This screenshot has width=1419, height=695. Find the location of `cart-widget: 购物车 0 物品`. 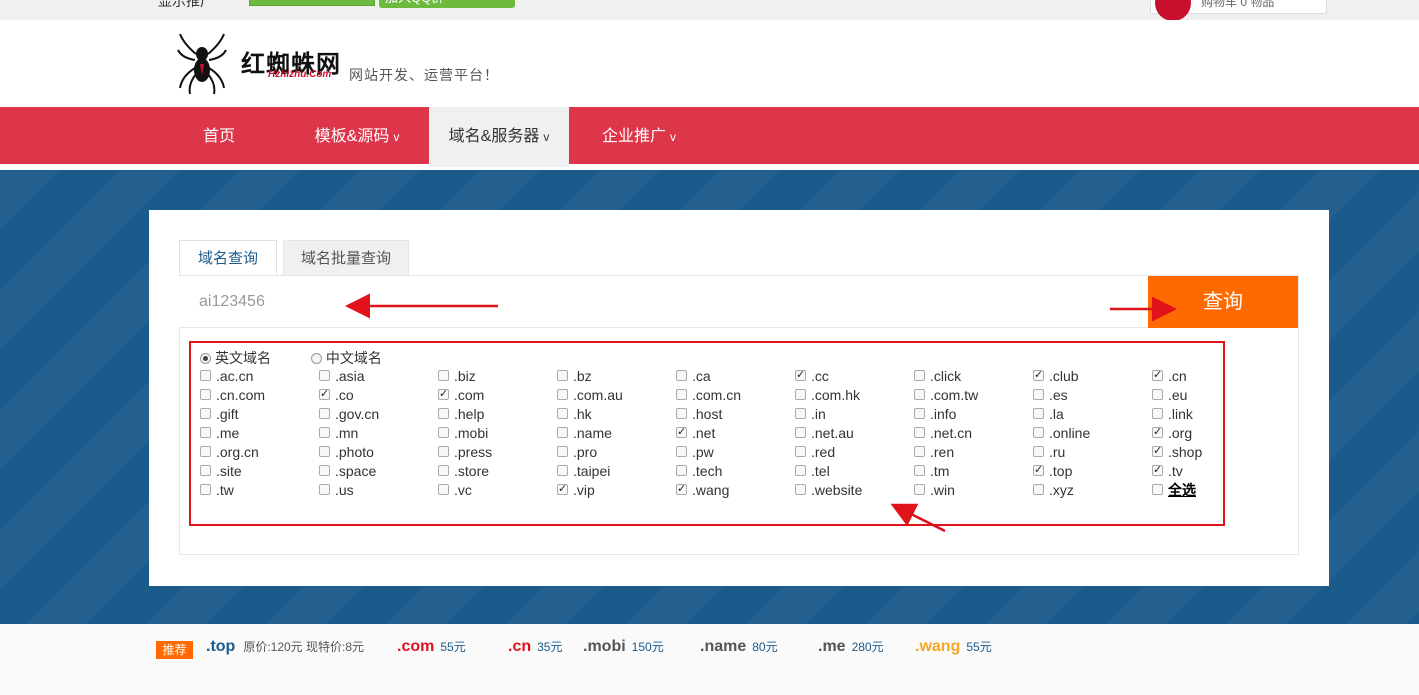

cart-widget: 购物车 0 物品 is located at coordinates (1238, 10).